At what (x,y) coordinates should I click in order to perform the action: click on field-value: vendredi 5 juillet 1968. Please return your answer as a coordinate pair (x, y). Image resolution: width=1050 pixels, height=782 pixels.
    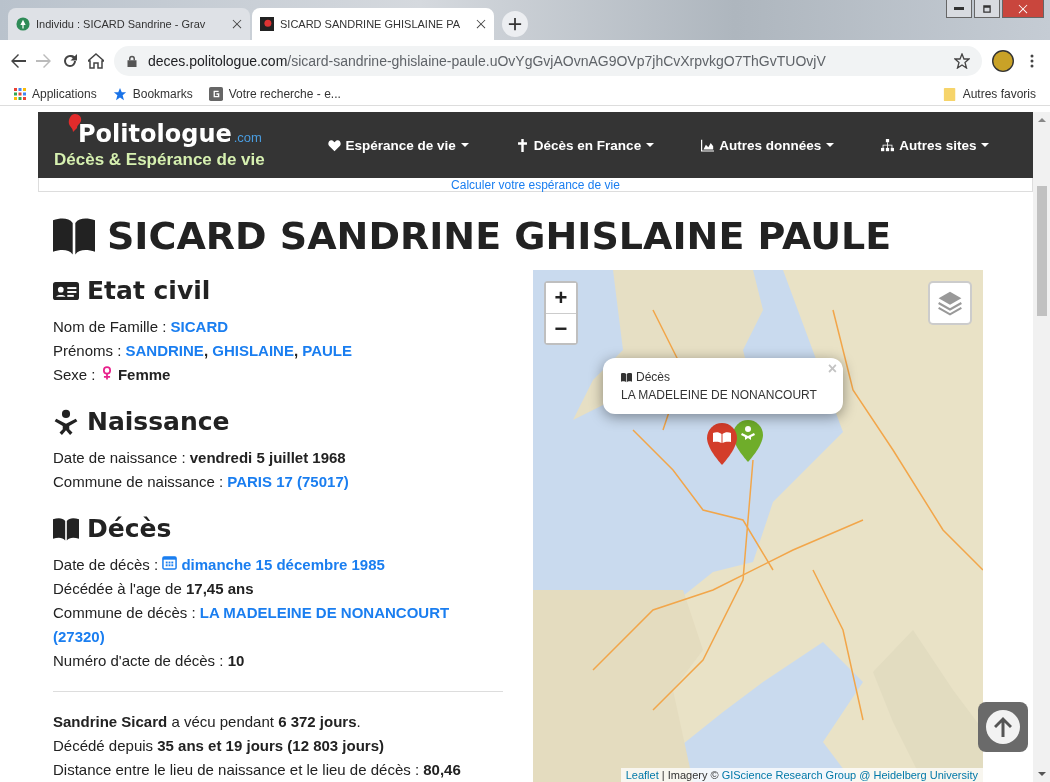
    Looking at the image, I should click on (267, 457).